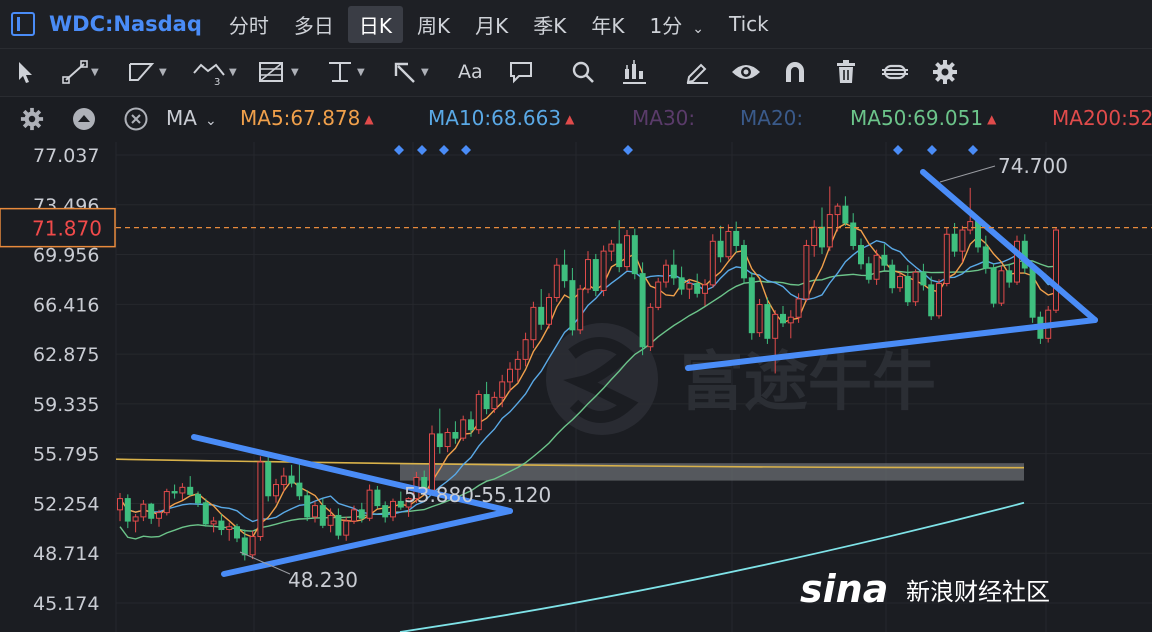 This screenshot has height=632, width=1152. What do you see at coordinates (945, 72) in the screenshot?
I see `settings-icon` at bounding box center [945, 72].